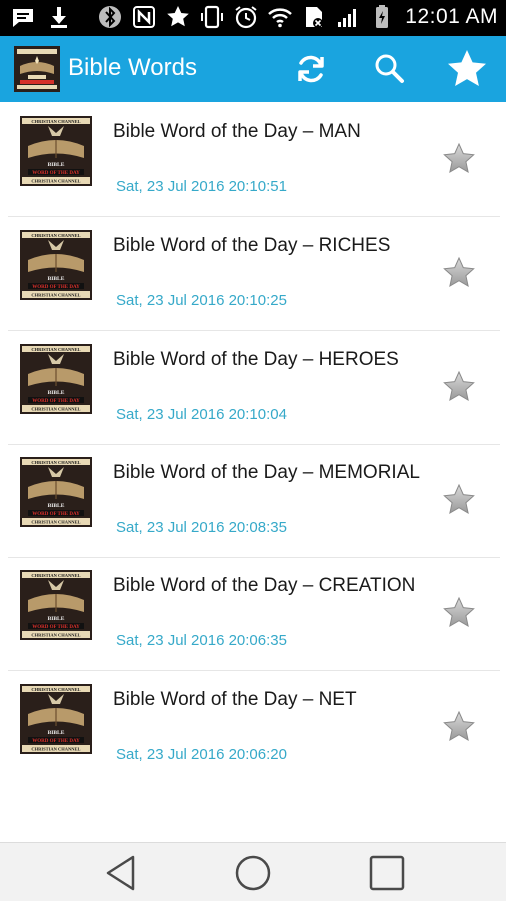 The image size is (506, 901). Describe the element at coordinates (37, 69) in the screenshot. I see `app-logo-icon` at that location.